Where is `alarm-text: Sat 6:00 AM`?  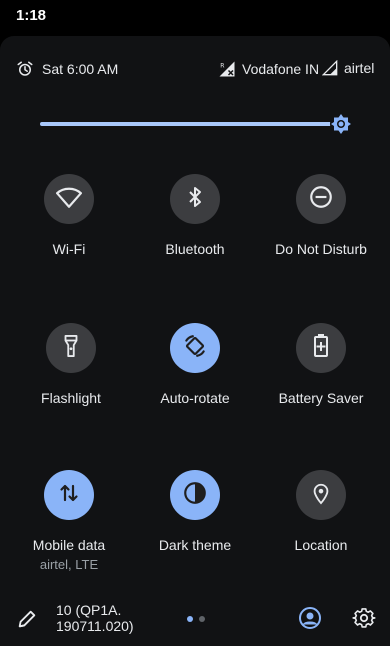 alarm-text: Sat 6:00 AM is located at coordinates (80, 69).